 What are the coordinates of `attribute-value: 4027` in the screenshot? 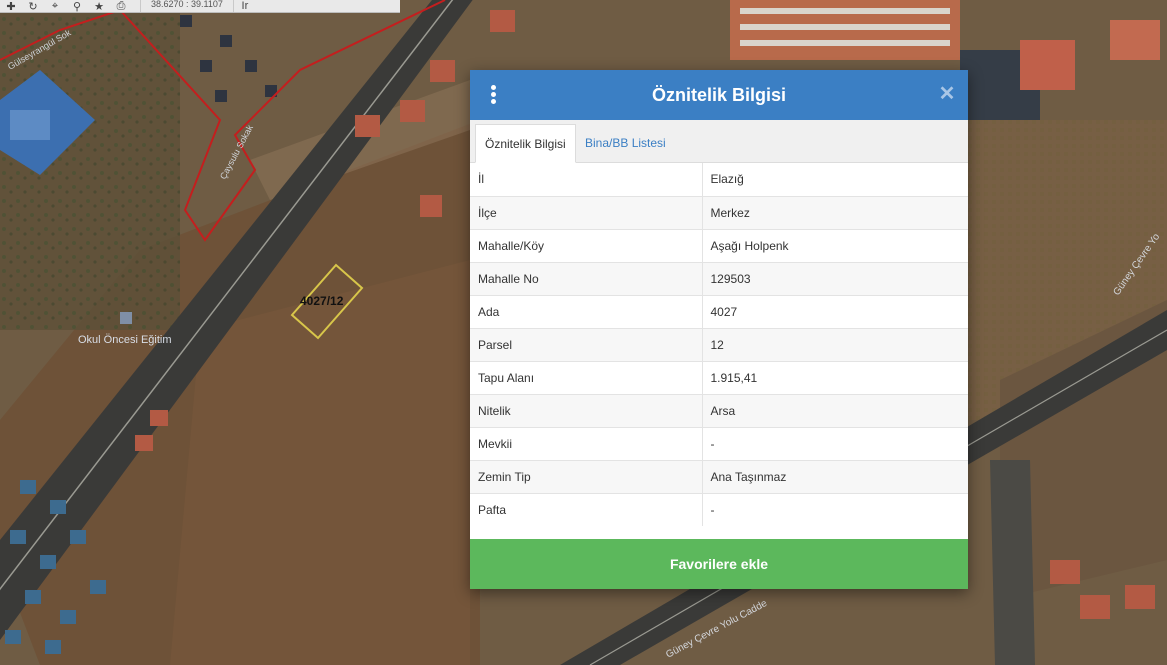 It's located at (835, 311).